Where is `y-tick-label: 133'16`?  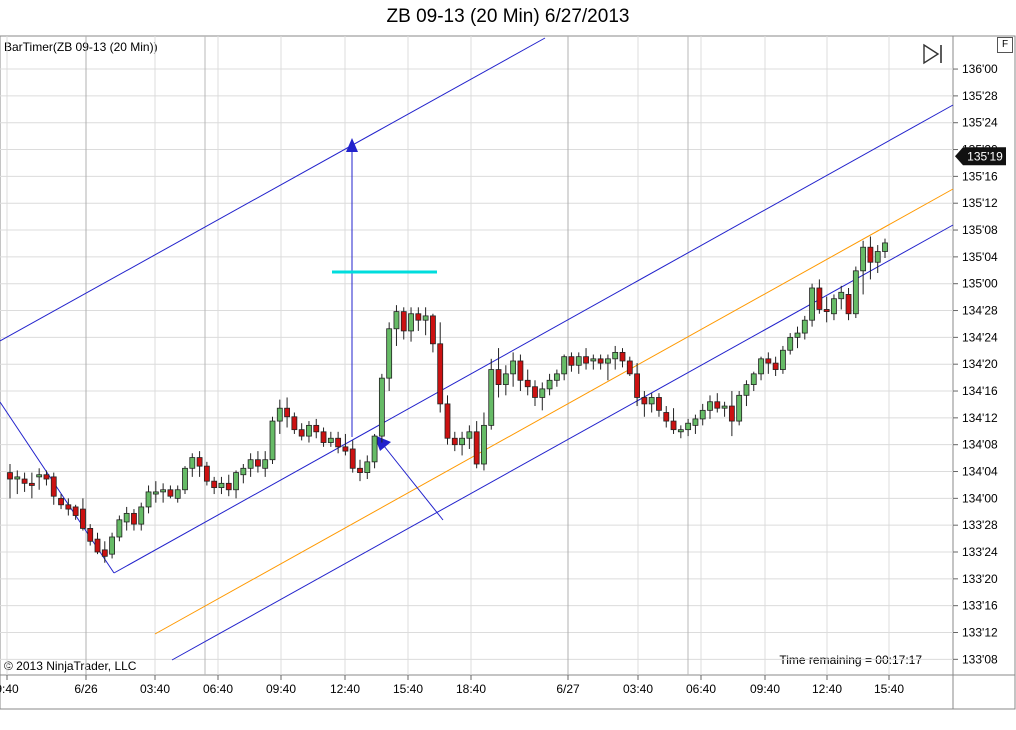 y-tick-label: 133'16 is located at coordinates (980, 606).